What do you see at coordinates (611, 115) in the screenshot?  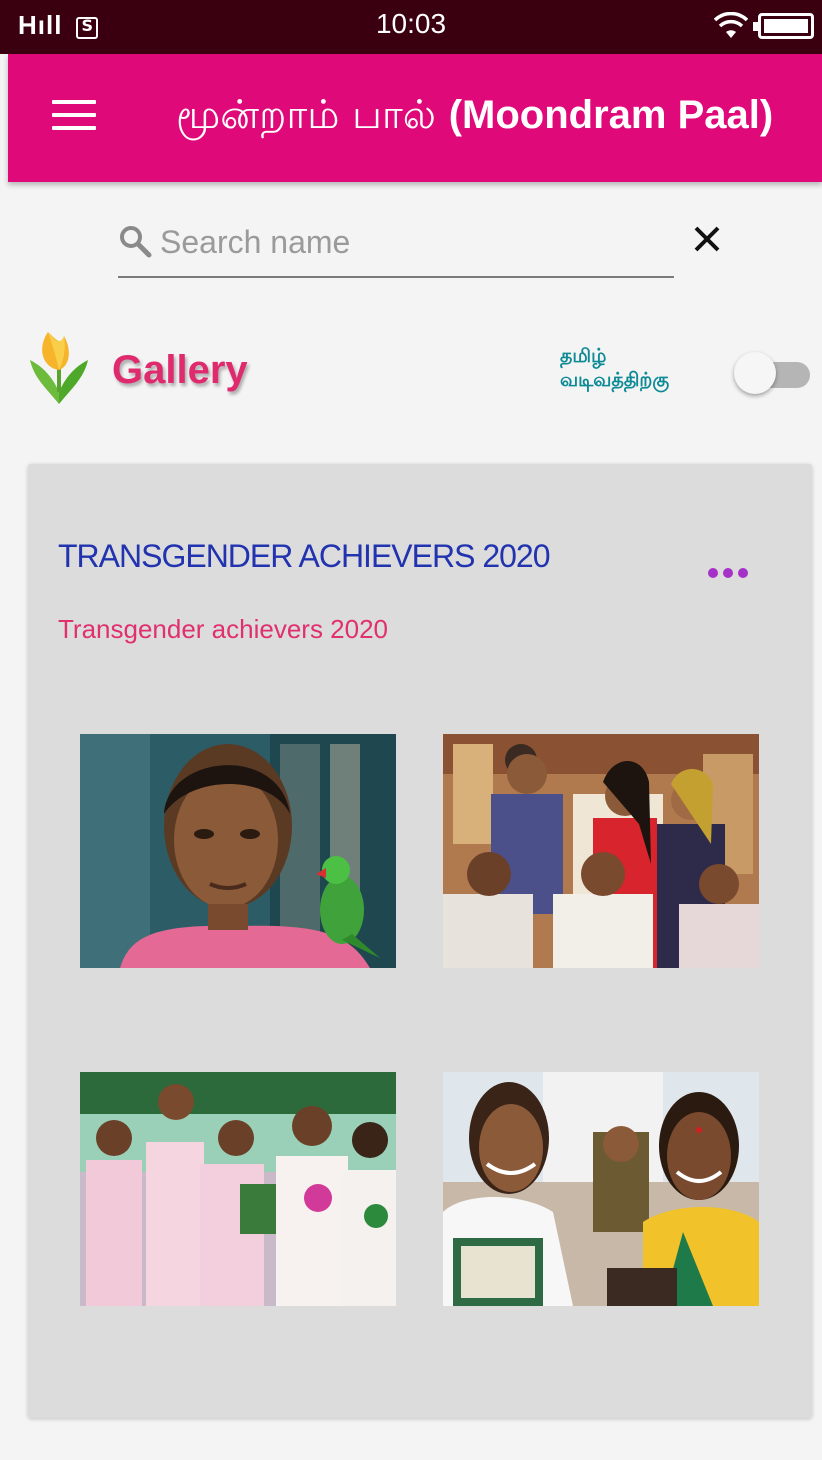 I see `app-title-latin: (Moondram Paal)` at bounding box center [611, 115].